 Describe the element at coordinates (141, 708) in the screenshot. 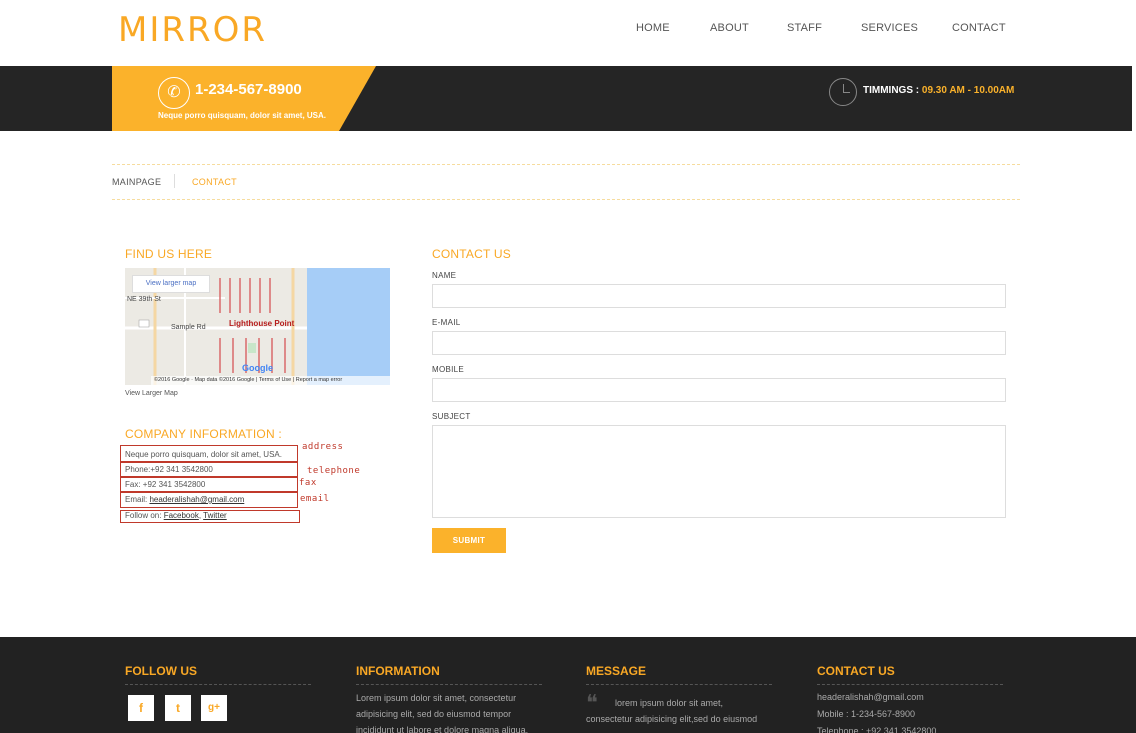

I see `facebook-icon: f` at that location.